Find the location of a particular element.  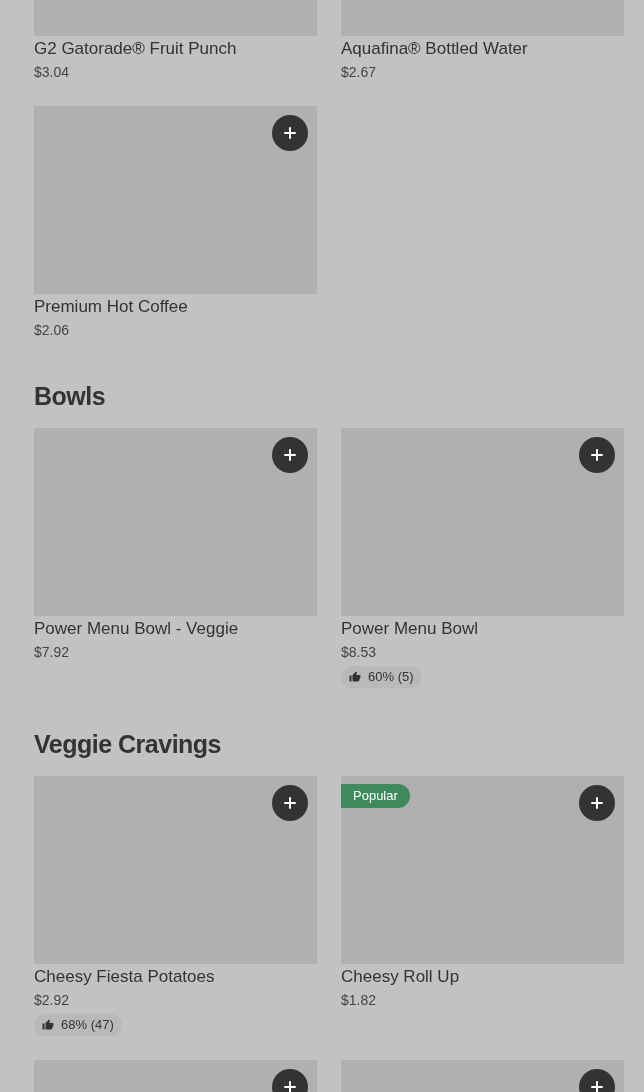

section-heading: Veggie Cravings is located at coordinates (128, 744).